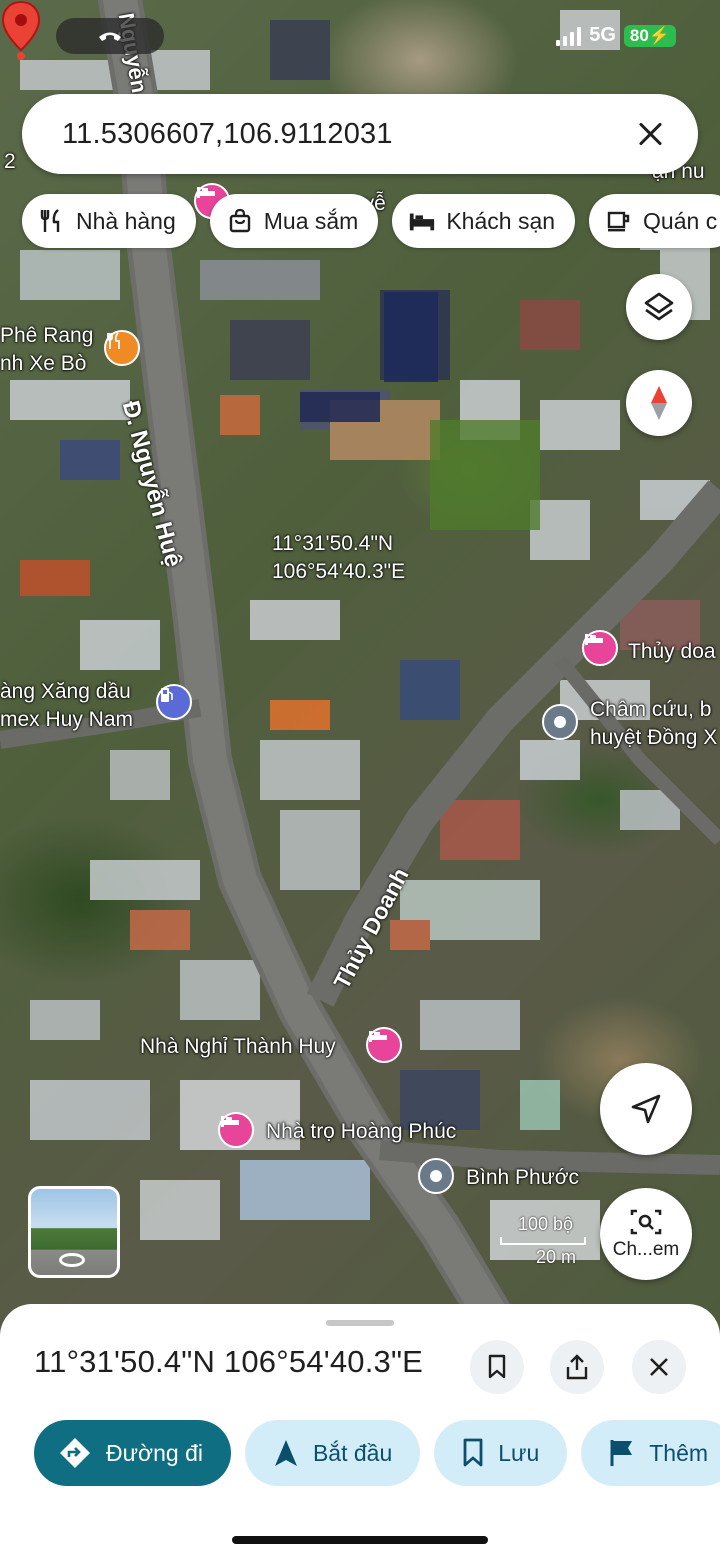 Image resolution: width=720 pixels, height=1558 pixels. I want to click on scale-bottom-label: 20 m, so click(556, 1257).